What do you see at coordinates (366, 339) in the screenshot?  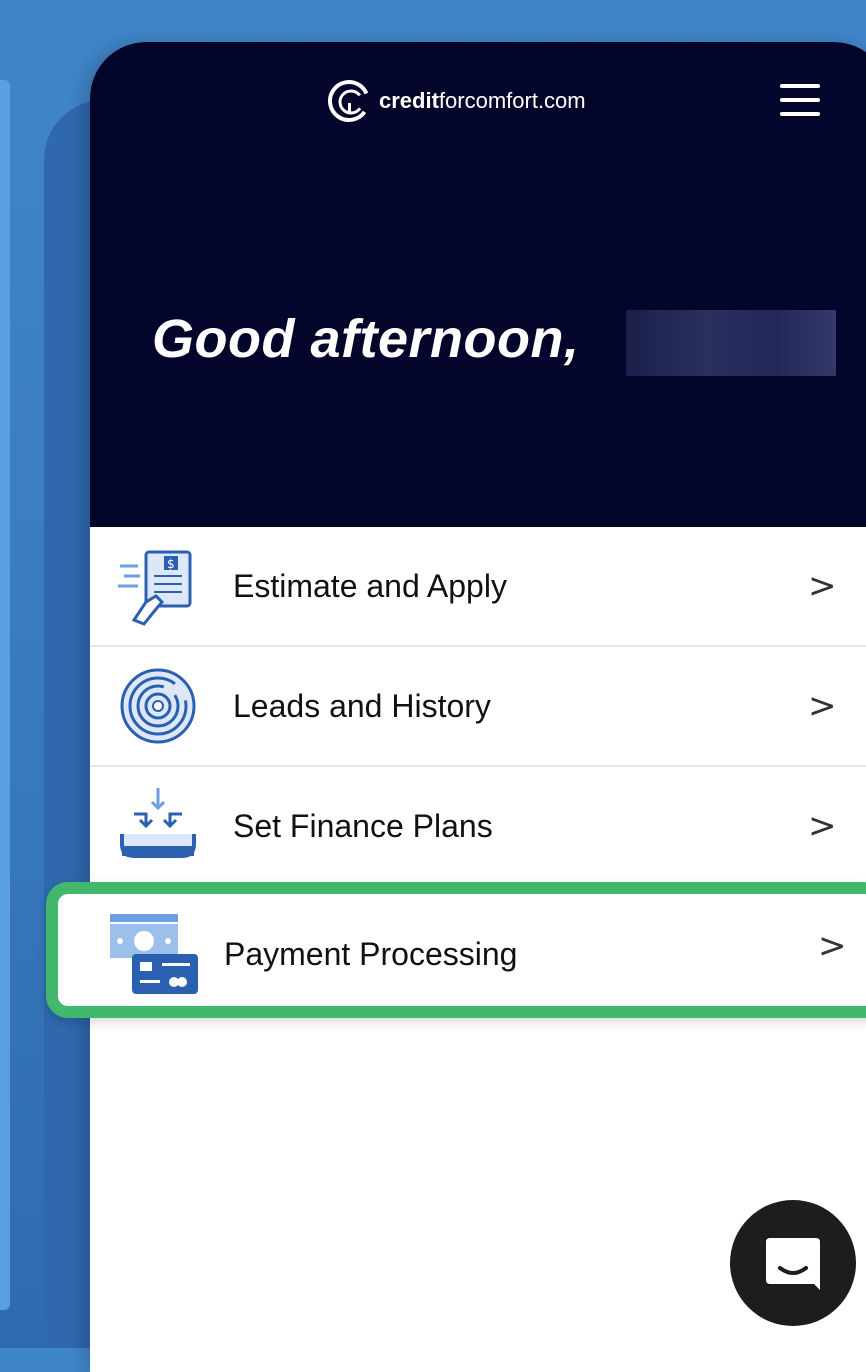 I see `greeting-text: Good afternoon,` at bounding box center [366, 339].